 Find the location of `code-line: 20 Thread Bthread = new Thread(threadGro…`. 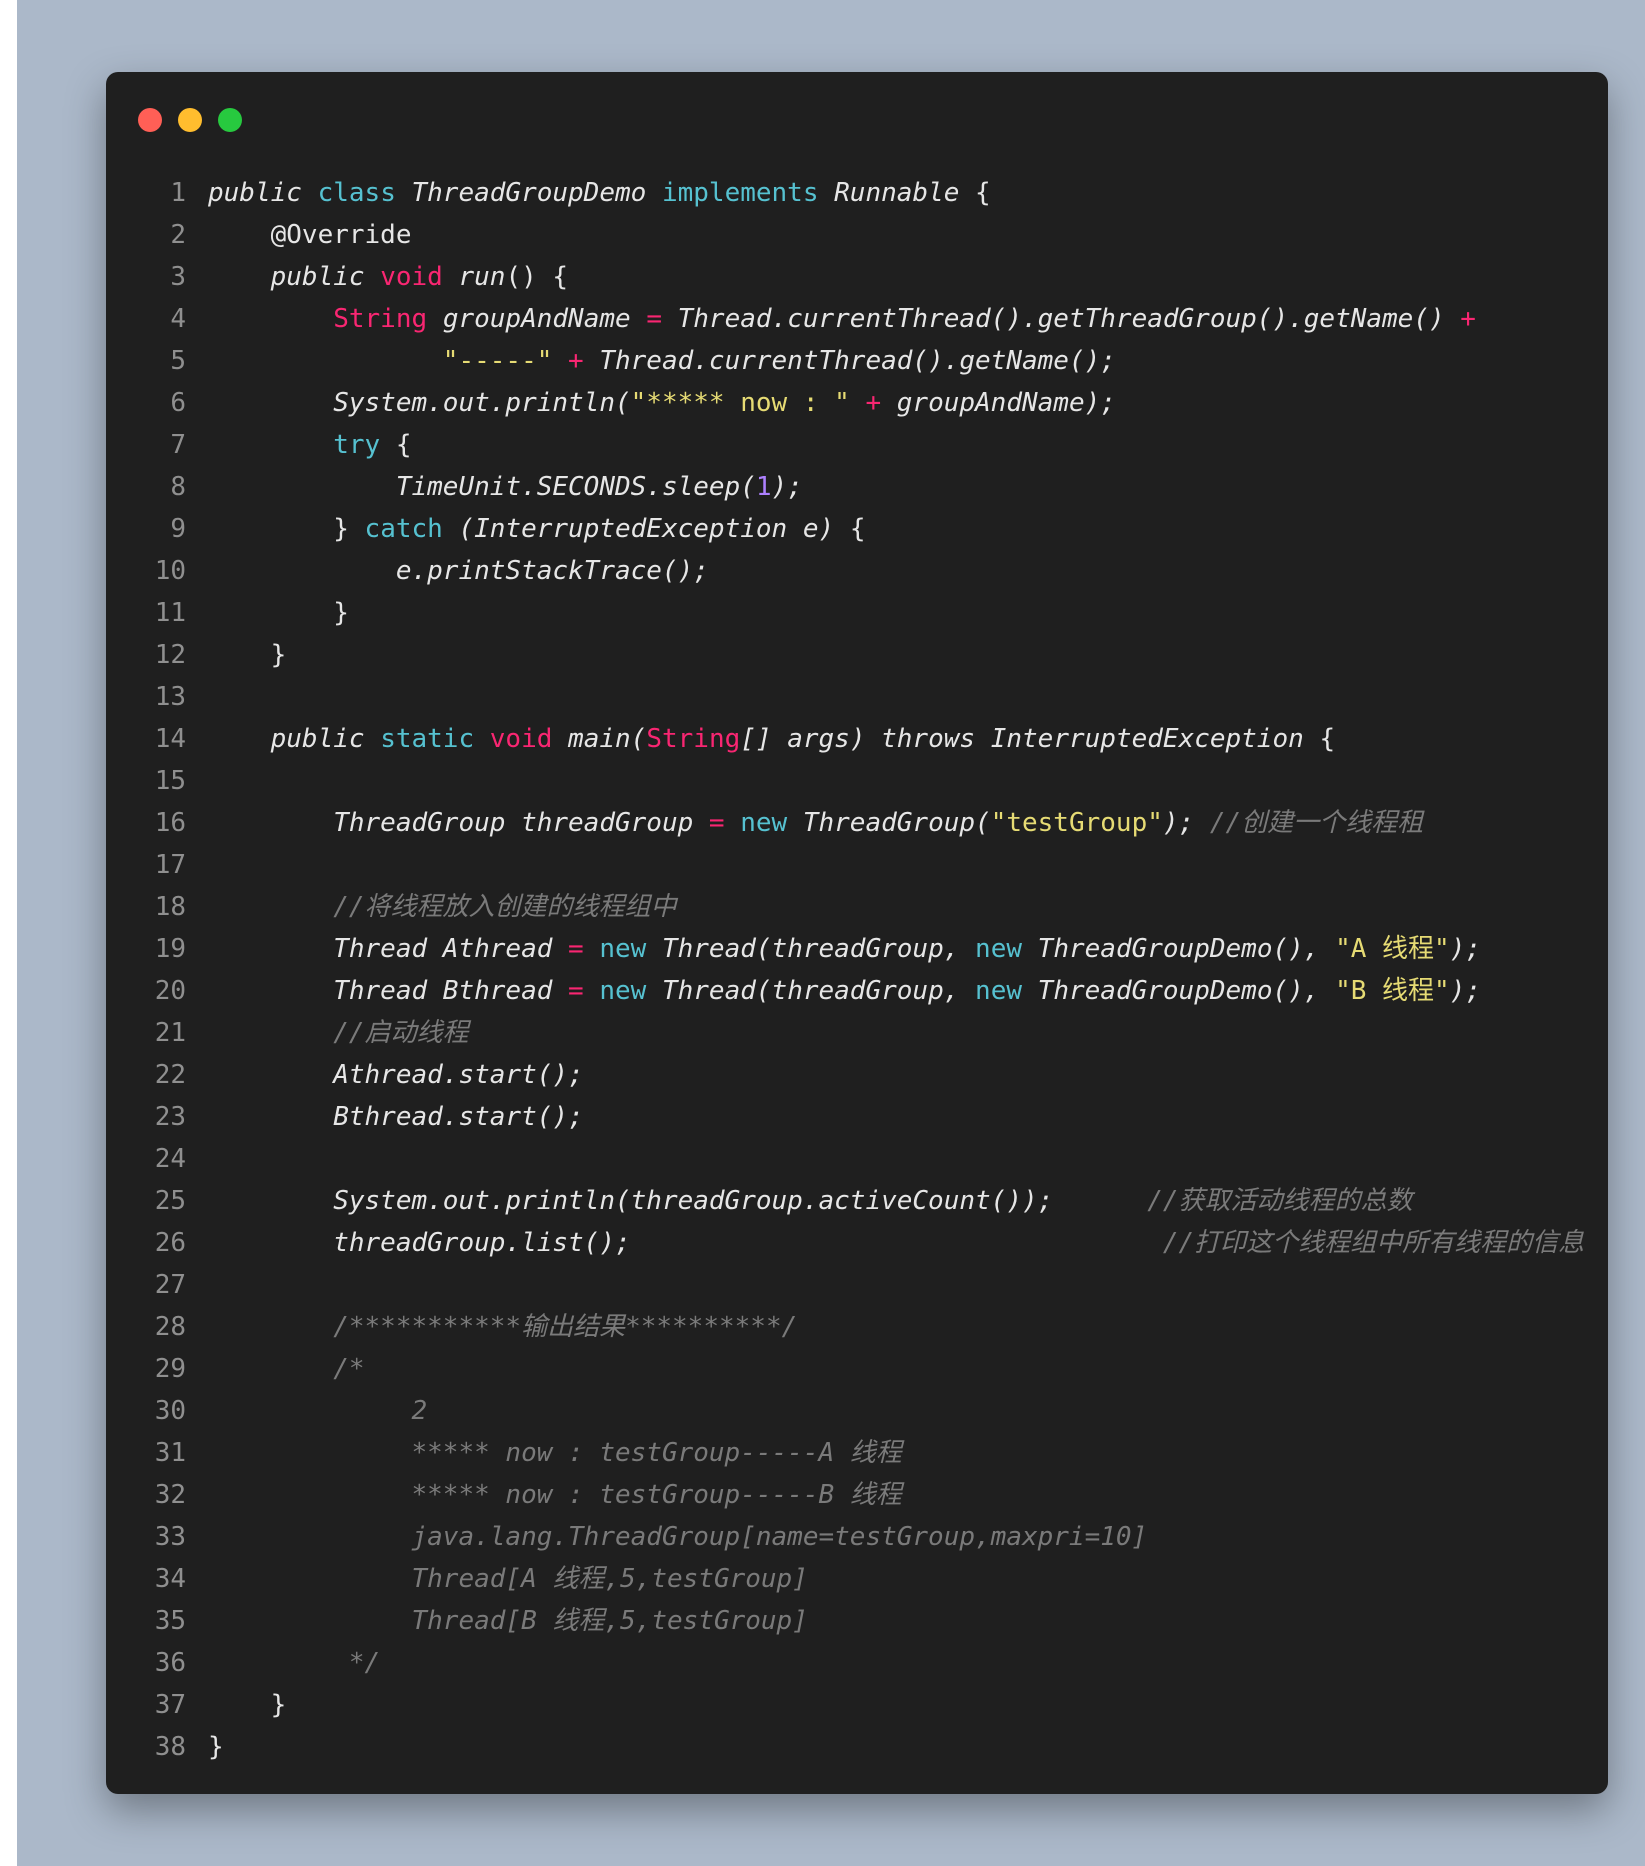

code-line: 20 Thread Bthread = new Thread(threadGro… is located at coordinates (857, 991).